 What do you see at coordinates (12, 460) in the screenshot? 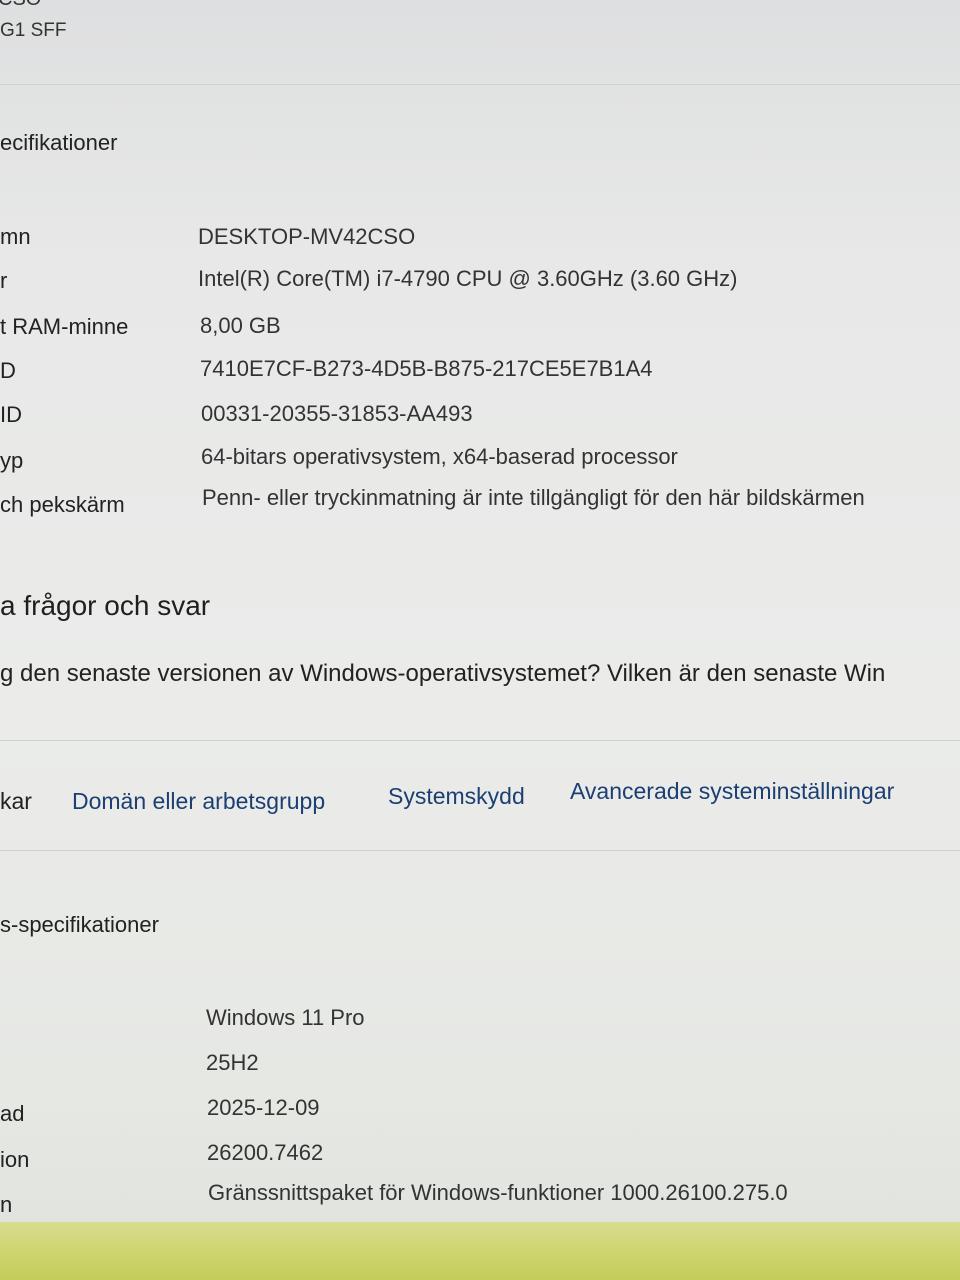
I see `spec-label-system-type: yp` at bounding box center [12, 460].